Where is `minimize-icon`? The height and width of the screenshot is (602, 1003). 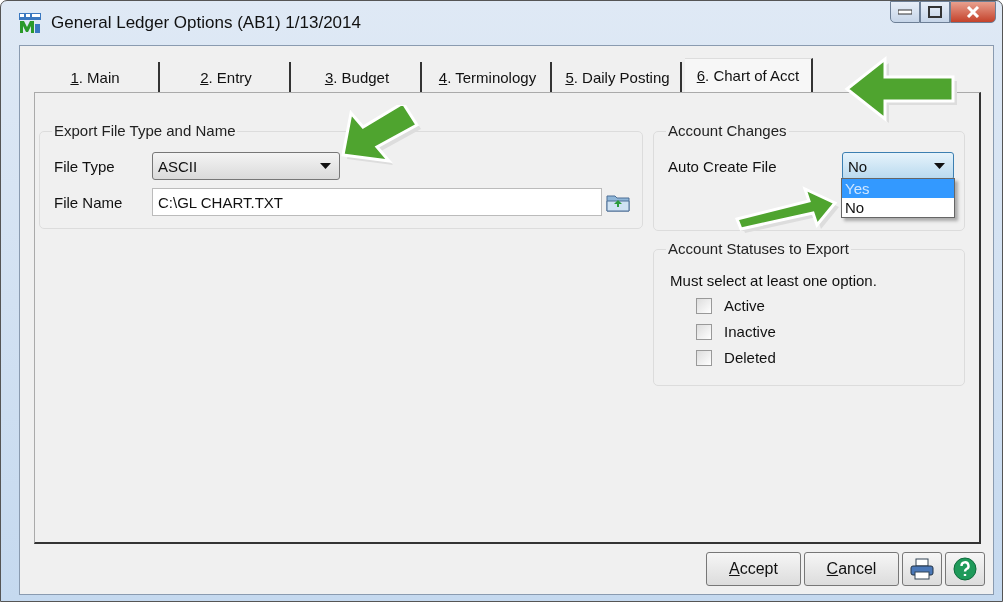
minimize-icon is located at coordinates (905, 12).